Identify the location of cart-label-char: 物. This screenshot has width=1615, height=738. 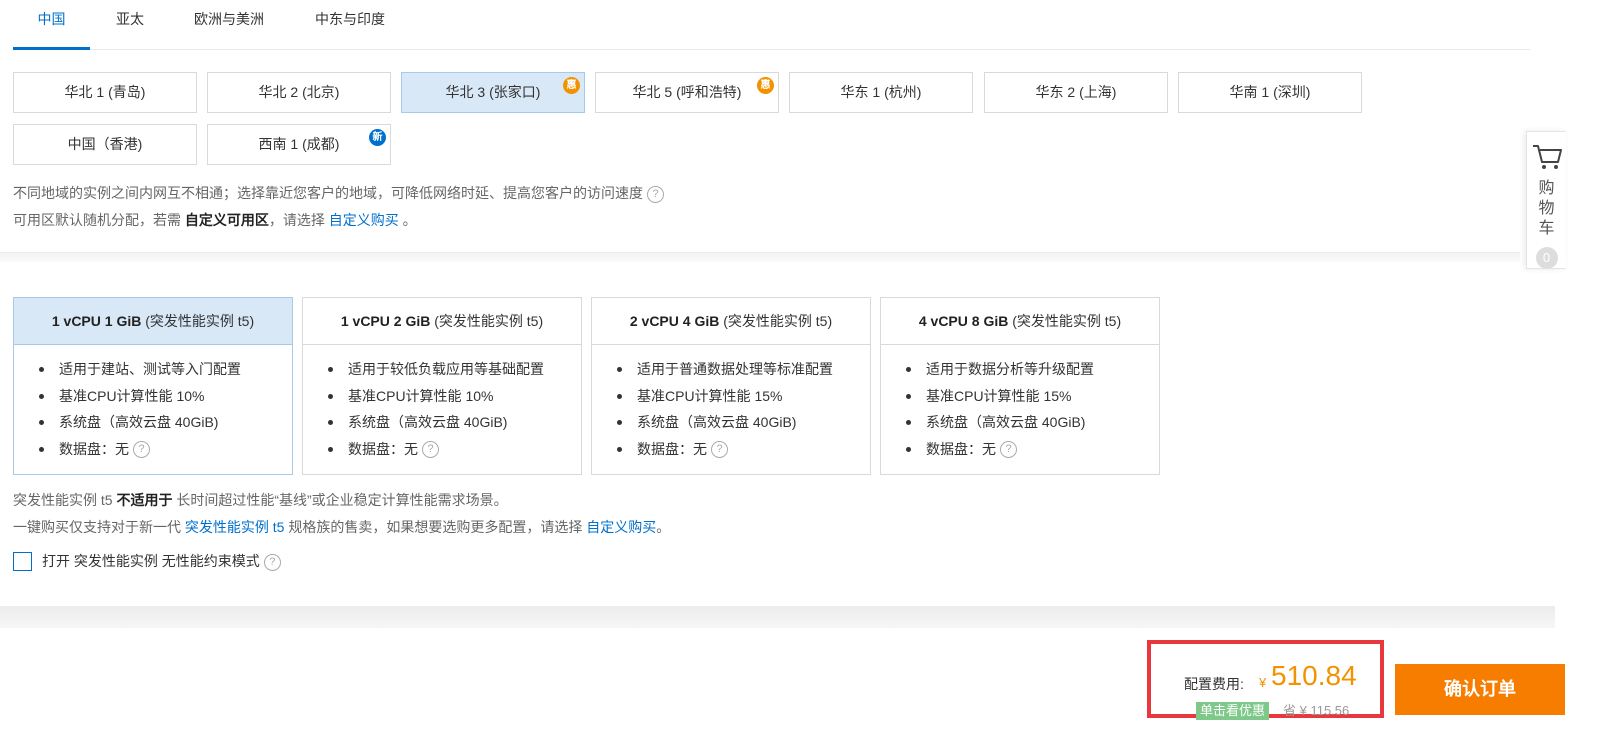
(1546, 208).